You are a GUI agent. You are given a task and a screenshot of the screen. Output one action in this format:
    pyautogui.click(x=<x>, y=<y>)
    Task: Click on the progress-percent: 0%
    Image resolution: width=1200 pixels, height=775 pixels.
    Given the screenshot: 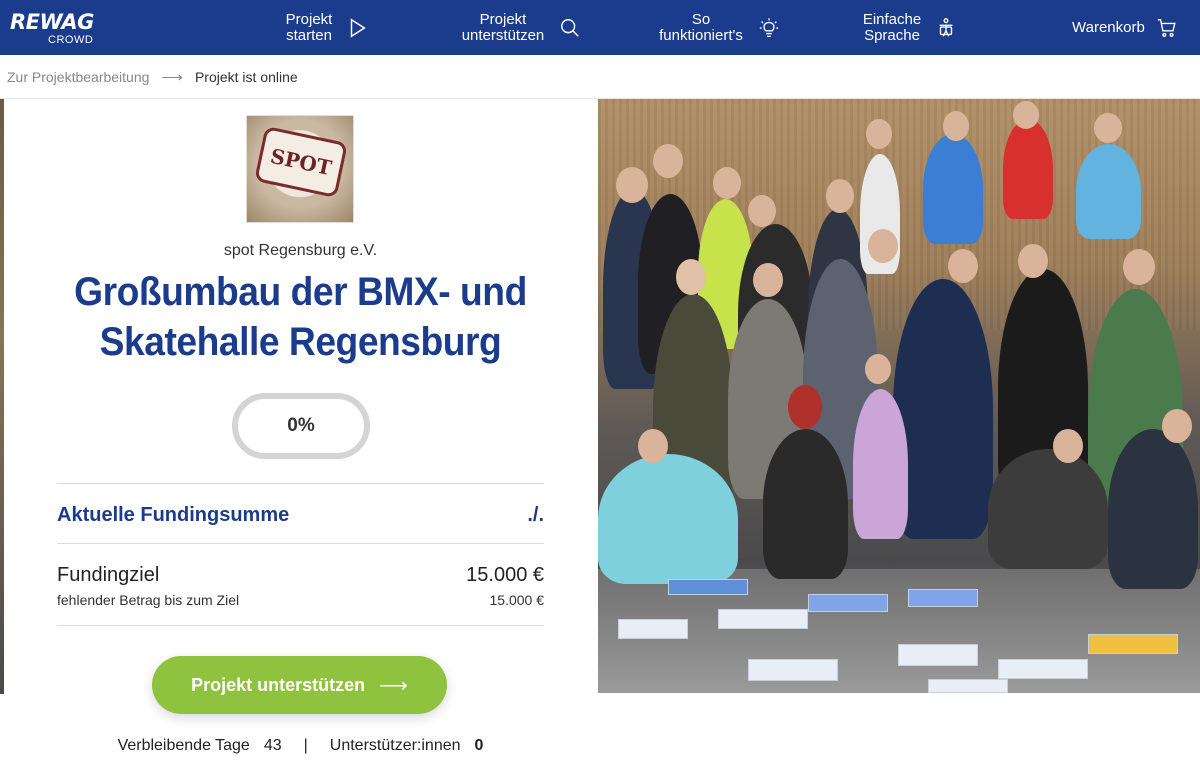 What is the action you would take?
    pyautogui.click(x=301, y=425)
    